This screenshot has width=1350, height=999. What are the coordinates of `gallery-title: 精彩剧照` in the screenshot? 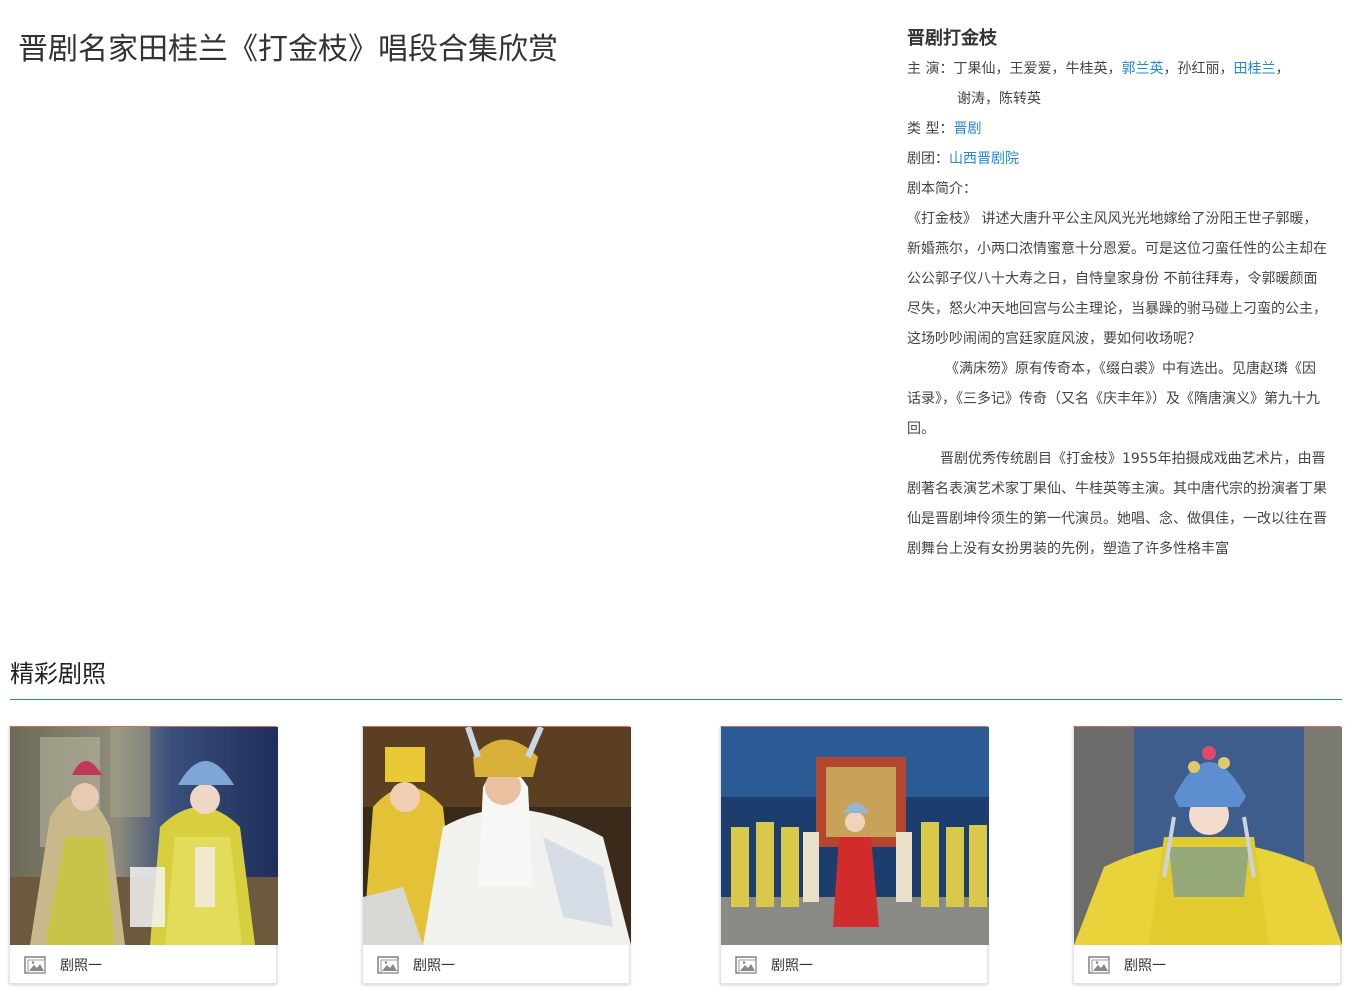 It's located at (58, 674).